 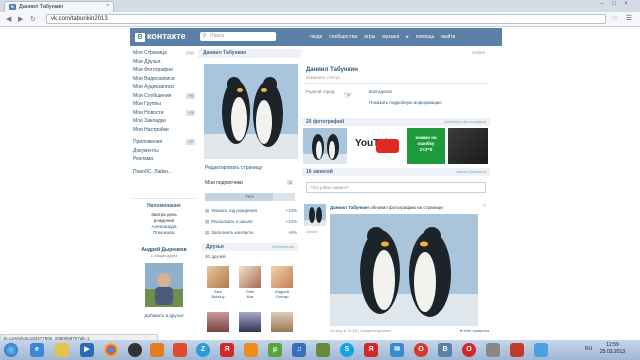 What do you see at coordinates (405, 102) in the screenshot?
I see `show-more-info-link: Показать подробную информацию` at bounding box center [405, 102].